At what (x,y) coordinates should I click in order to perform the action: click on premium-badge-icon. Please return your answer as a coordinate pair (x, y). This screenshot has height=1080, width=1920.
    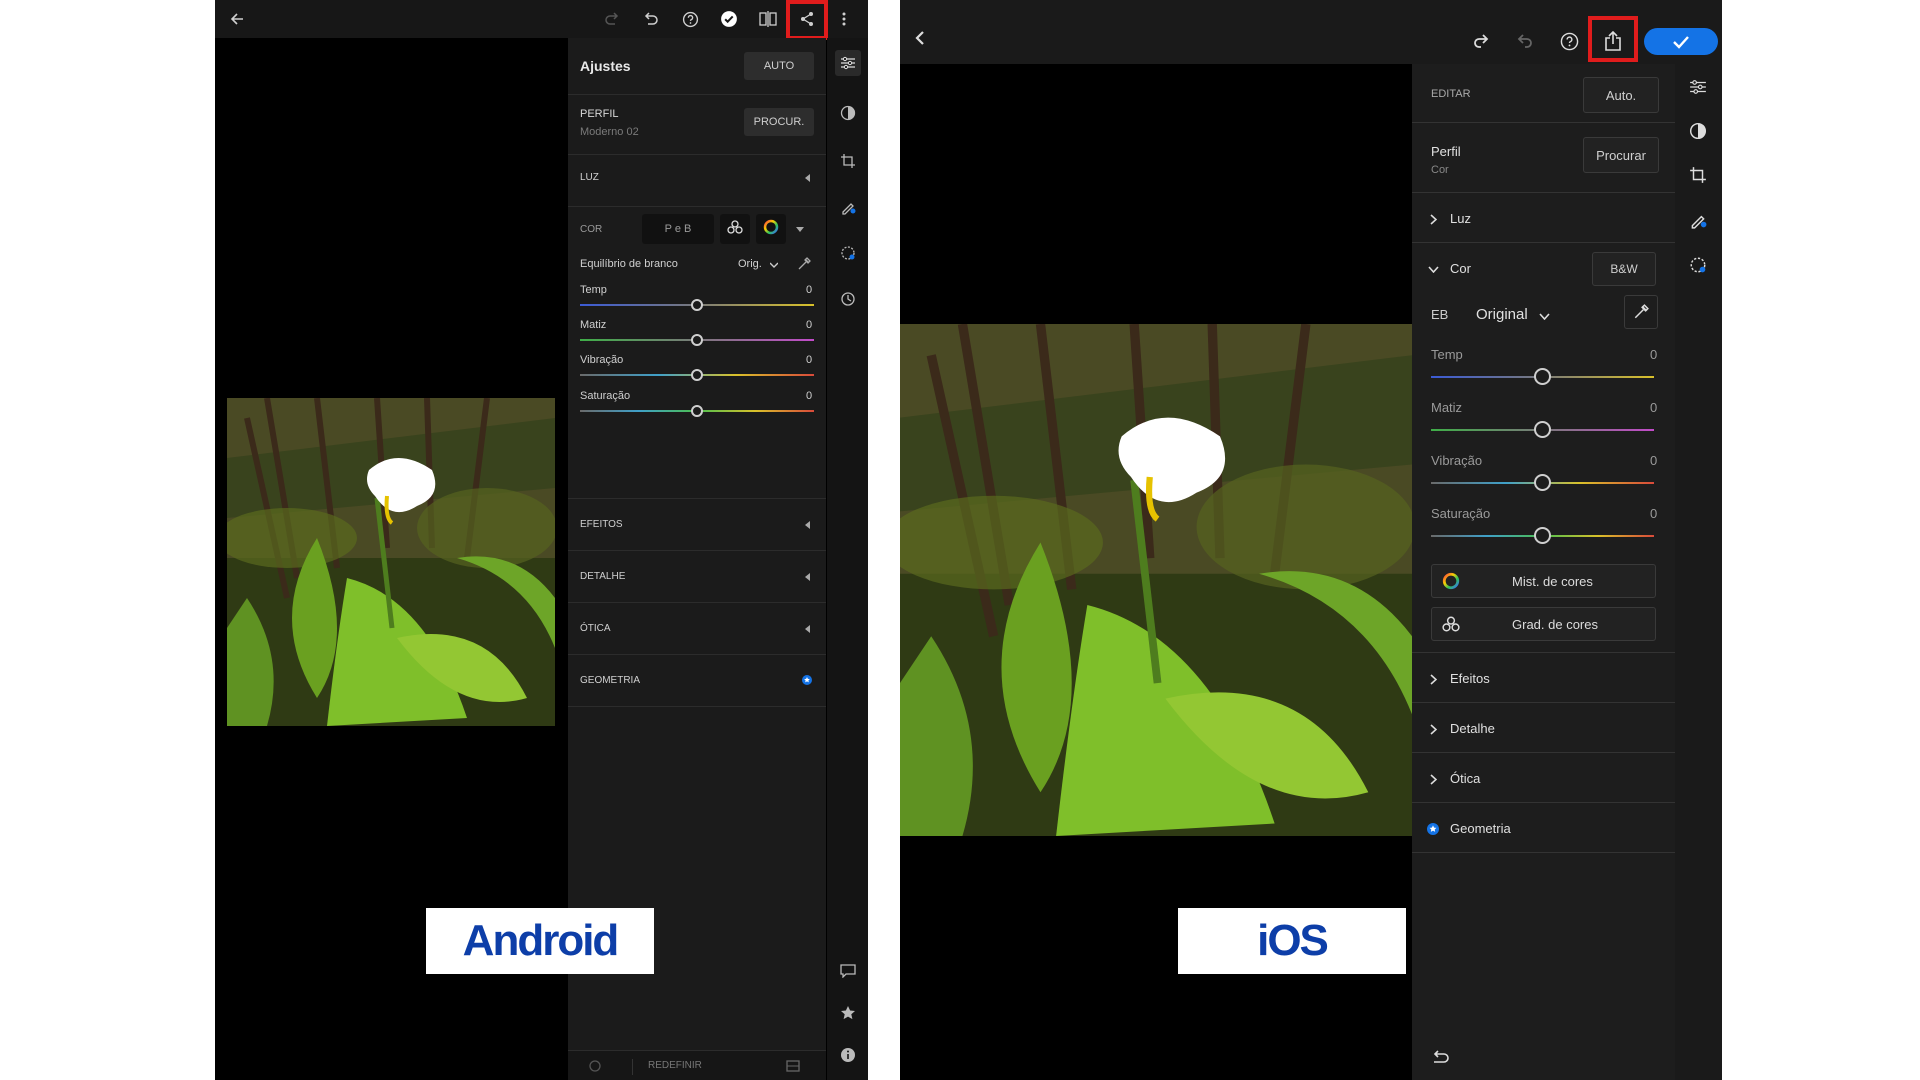
    Looking at the image, I should click on (1433, 829).